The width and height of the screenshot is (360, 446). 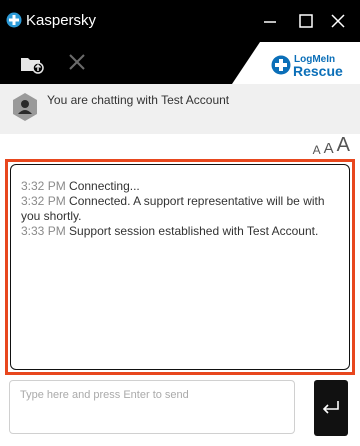 What do you see at coordinates (329, 148) in the screenshot?
I see `font-size-medium-button: A` at bounding box center [329, 148].